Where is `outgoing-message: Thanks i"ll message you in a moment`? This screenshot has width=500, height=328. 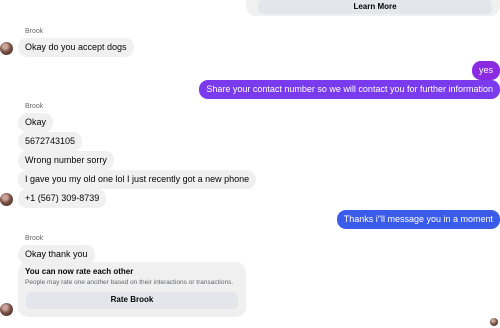
outgoing-message: Thanks i"ll message you in a moment is located at coordinates (418, 219).